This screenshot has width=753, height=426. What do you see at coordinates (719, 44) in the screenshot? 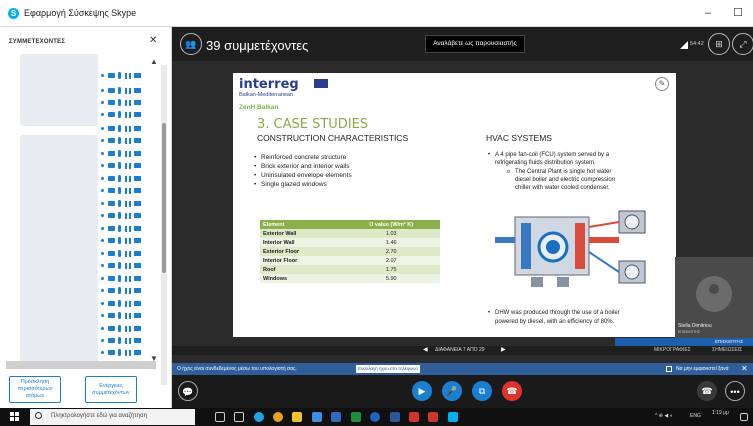
I see `layout-icon: ⊞` at bounding box center [719, 44].